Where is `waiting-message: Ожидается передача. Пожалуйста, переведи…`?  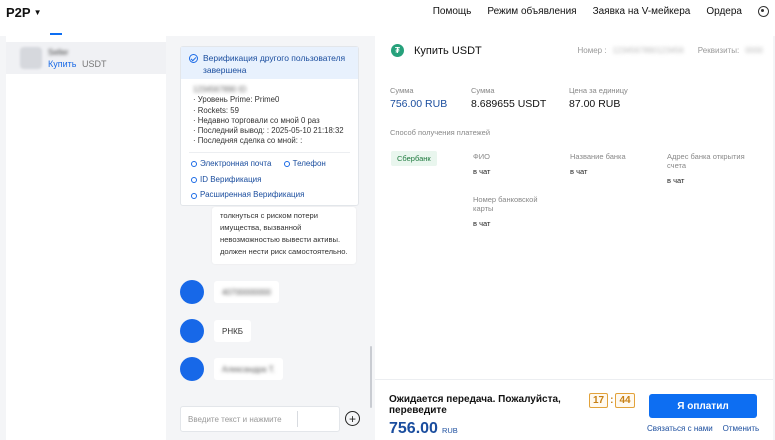
waiting-message: Ожидается передача. Пожалуйста, переведи… is located at coordinates (475, 405).